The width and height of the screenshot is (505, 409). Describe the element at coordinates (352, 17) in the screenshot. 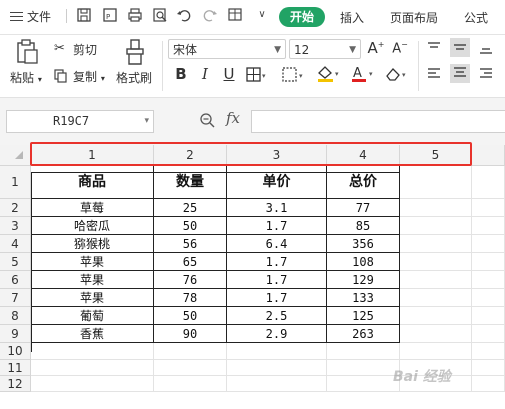

I see `tab-insert: 插入` at that location.